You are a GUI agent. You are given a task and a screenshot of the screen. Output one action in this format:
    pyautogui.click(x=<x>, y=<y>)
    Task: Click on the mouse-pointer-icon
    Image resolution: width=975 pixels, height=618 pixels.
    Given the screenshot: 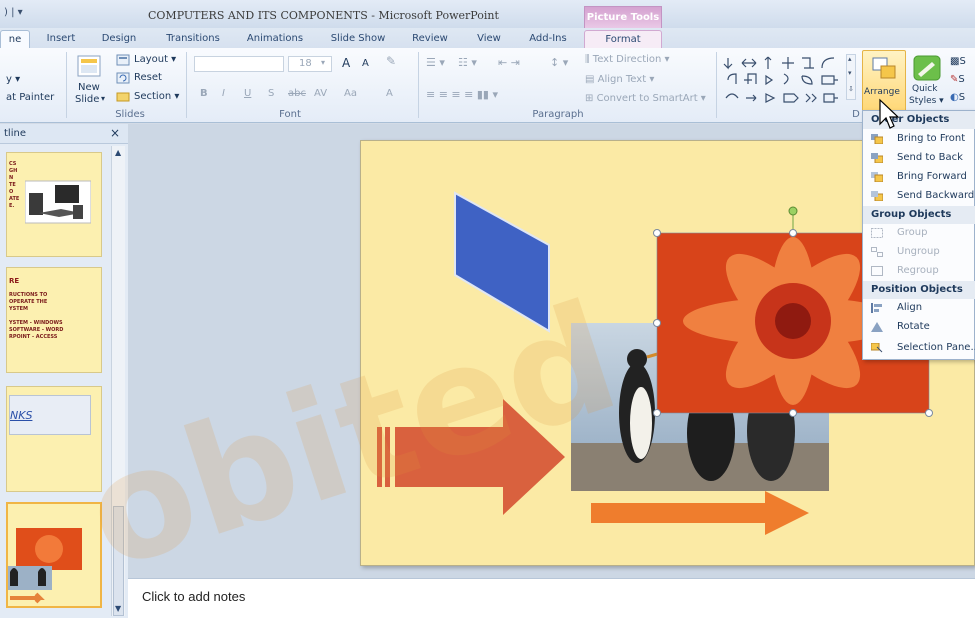 What is the action you would take?
    pyautogui.click(x=889, y=113)
    